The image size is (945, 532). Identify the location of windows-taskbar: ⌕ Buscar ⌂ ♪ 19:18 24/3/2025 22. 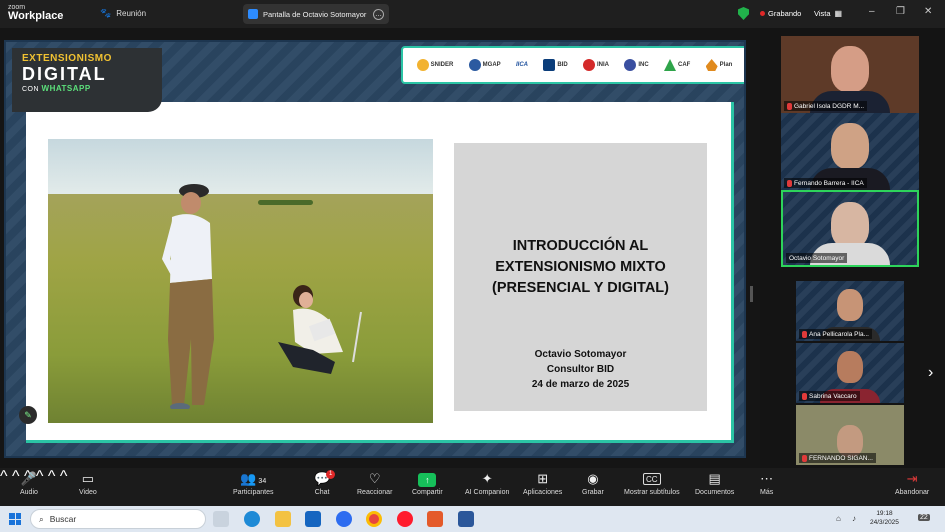
(472, 519).